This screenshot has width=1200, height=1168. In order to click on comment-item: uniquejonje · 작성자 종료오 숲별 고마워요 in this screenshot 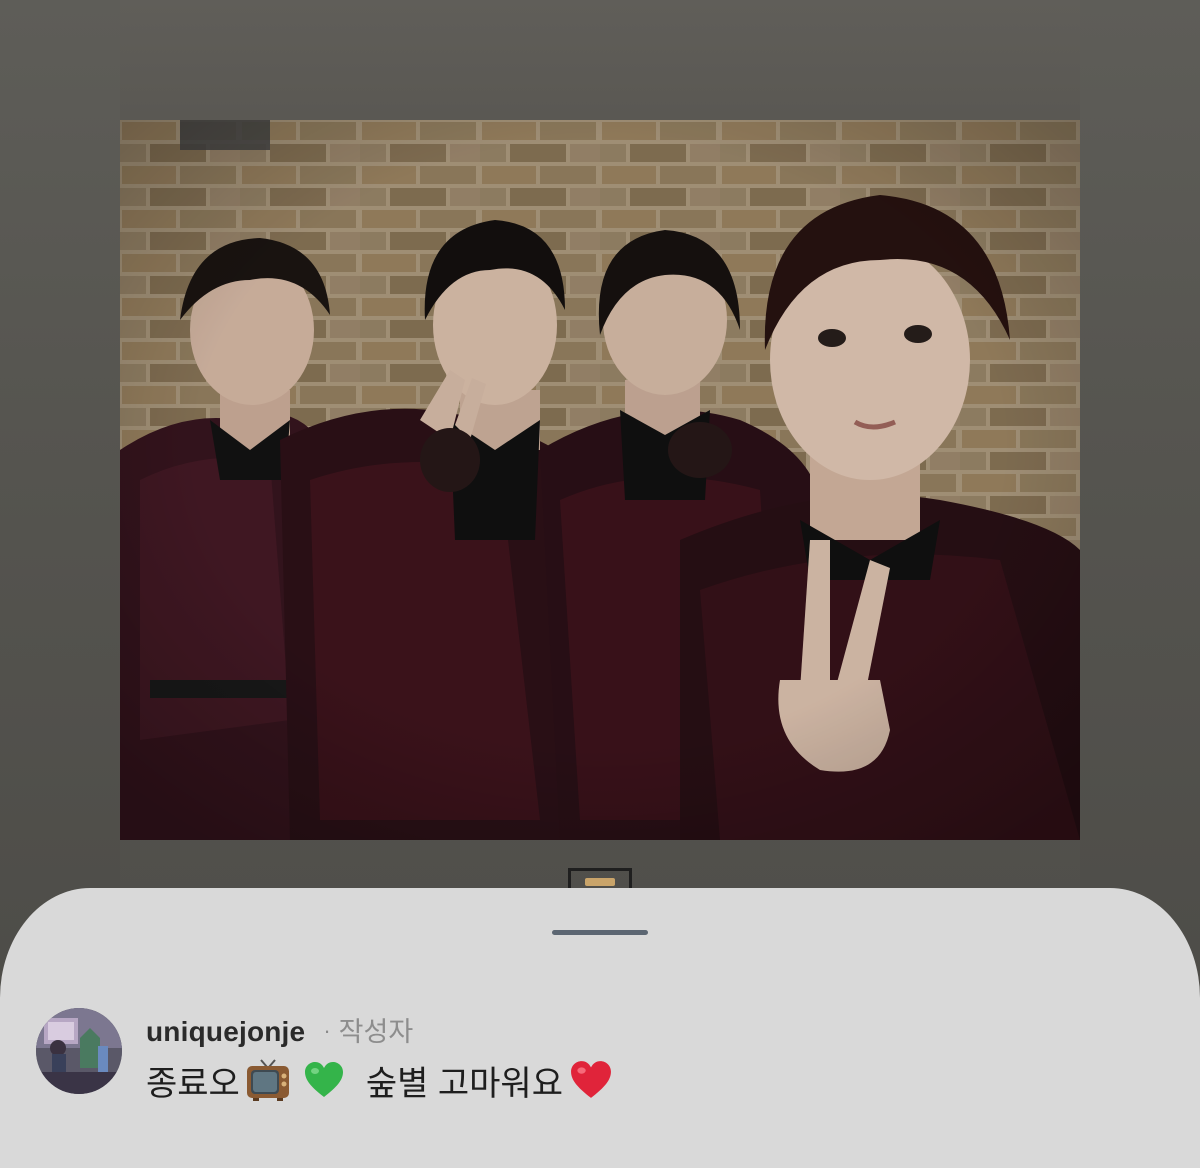, I will do `click(598, 1057)`.